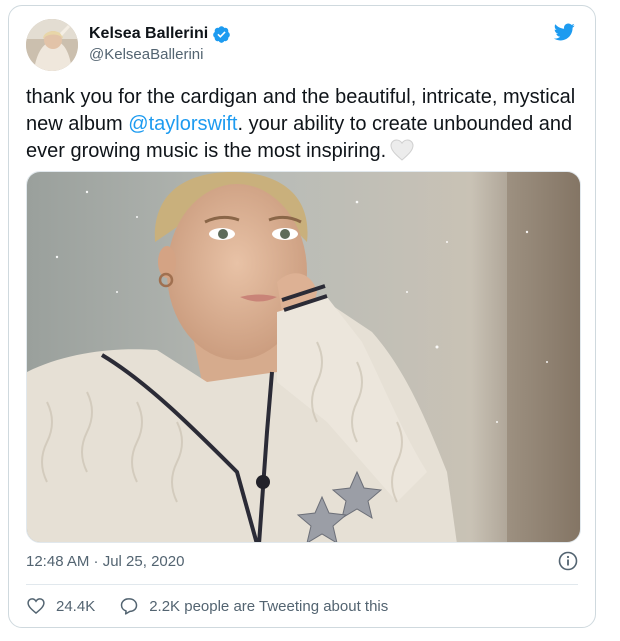  I want to click on author-name-row: Kelsea Ballerini, so click(160, 34).